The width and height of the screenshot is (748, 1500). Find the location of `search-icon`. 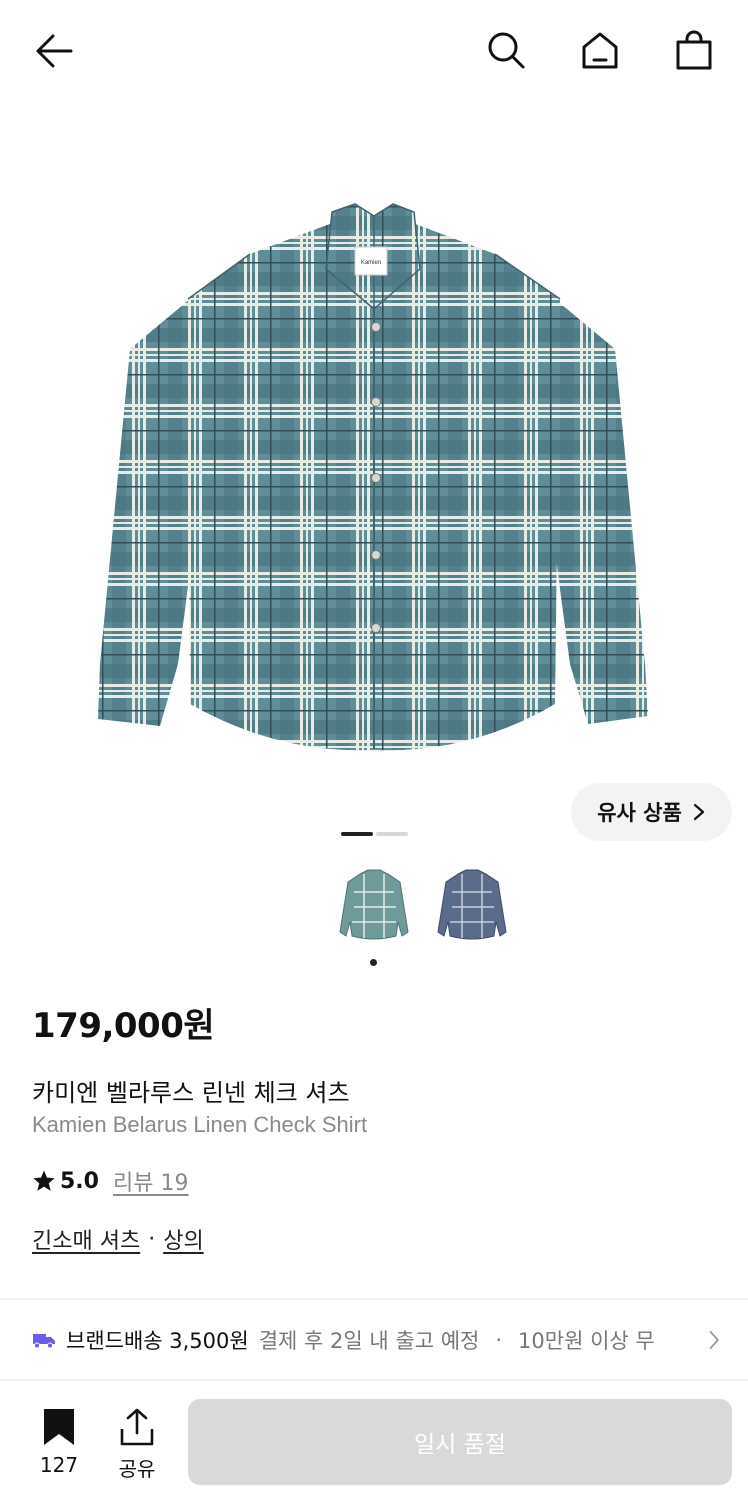

search-icon is located at coordinates (506, 50).